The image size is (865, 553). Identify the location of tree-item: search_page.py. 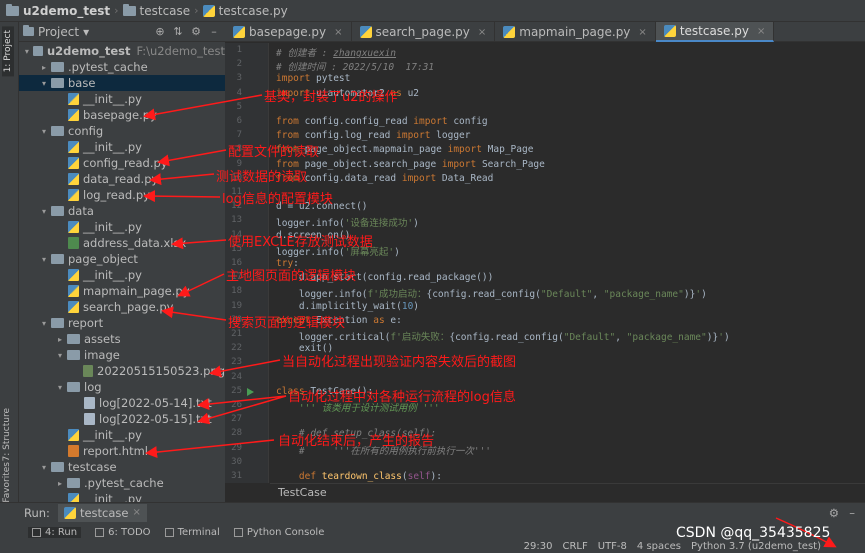
(122, 307).